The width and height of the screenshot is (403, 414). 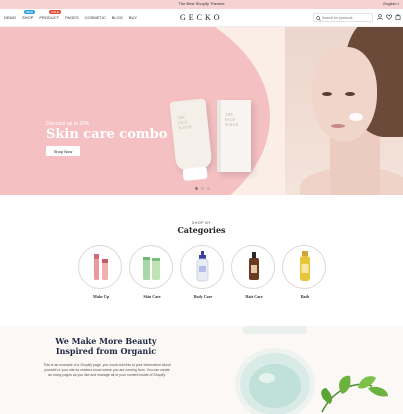 I want to click on chevron-down-icon: ▾, so click(x=398, y=4).